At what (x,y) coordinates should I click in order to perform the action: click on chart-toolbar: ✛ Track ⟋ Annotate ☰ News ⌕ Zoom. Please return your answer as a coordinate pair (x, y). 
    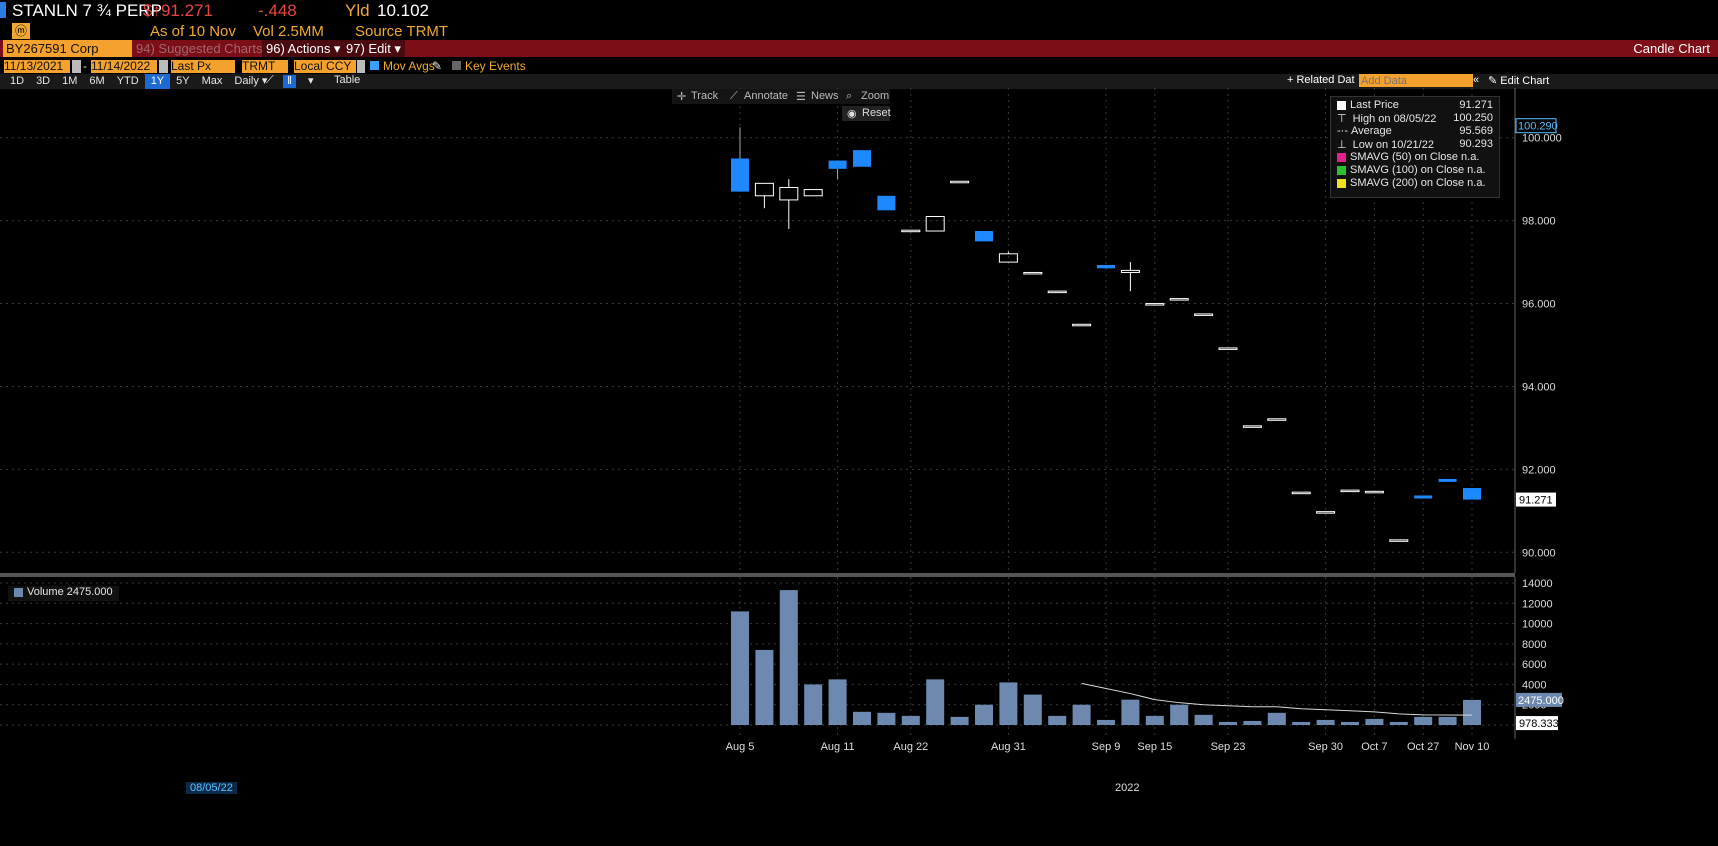
    Looking at the image, I should click on (781, 96).